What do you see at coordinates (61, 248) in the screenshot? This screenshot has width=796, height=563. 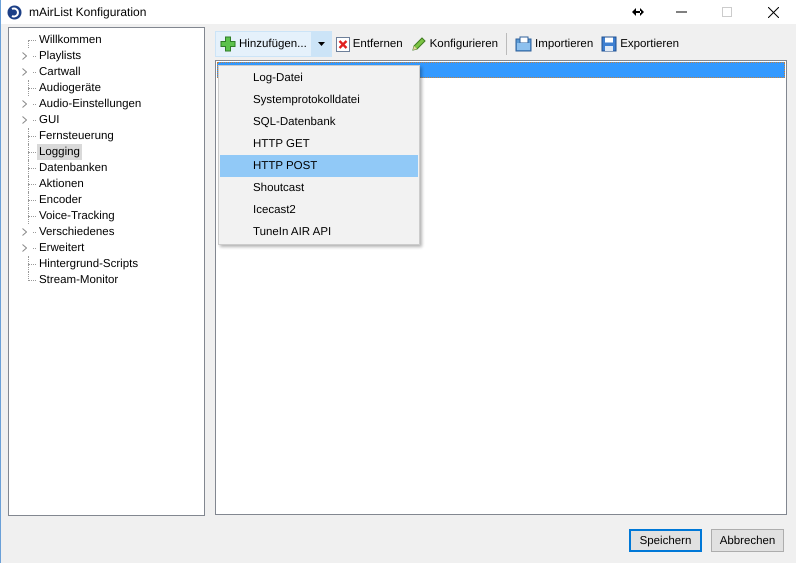 I see `tree-item: Erweitert` at bounding box center [61, 248].